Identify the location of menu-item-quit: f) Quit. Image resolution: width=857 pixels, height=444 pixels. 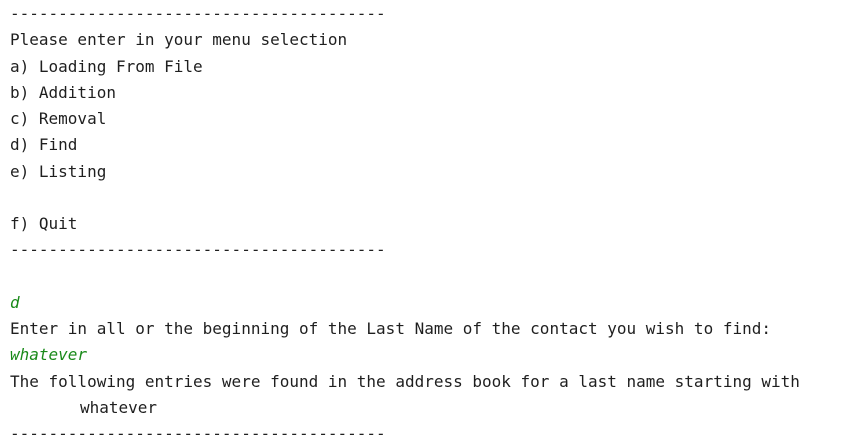
(44, 223).